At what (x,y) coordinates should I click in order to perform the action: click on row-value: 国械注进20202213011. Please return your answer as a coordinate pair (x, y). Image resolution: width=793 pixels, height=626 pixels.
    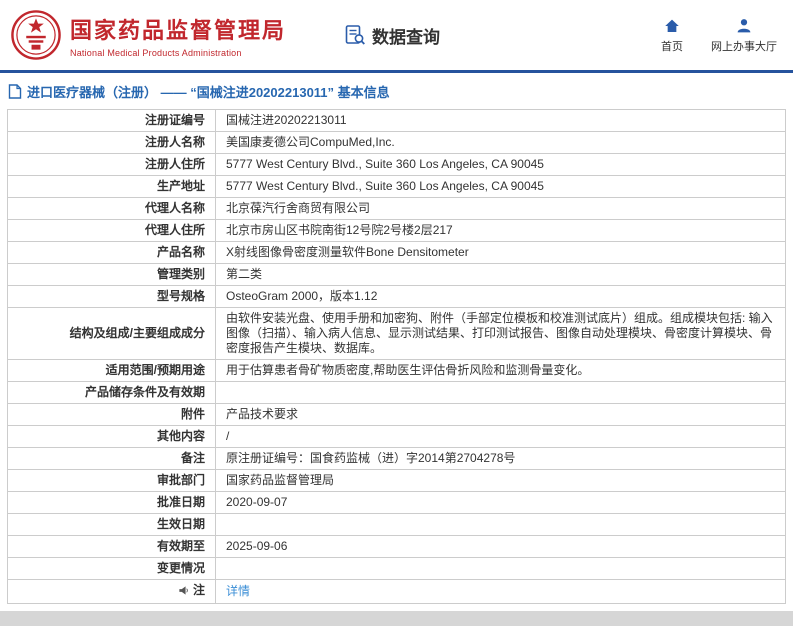
    Looking at the image, I should click on (500, 120).